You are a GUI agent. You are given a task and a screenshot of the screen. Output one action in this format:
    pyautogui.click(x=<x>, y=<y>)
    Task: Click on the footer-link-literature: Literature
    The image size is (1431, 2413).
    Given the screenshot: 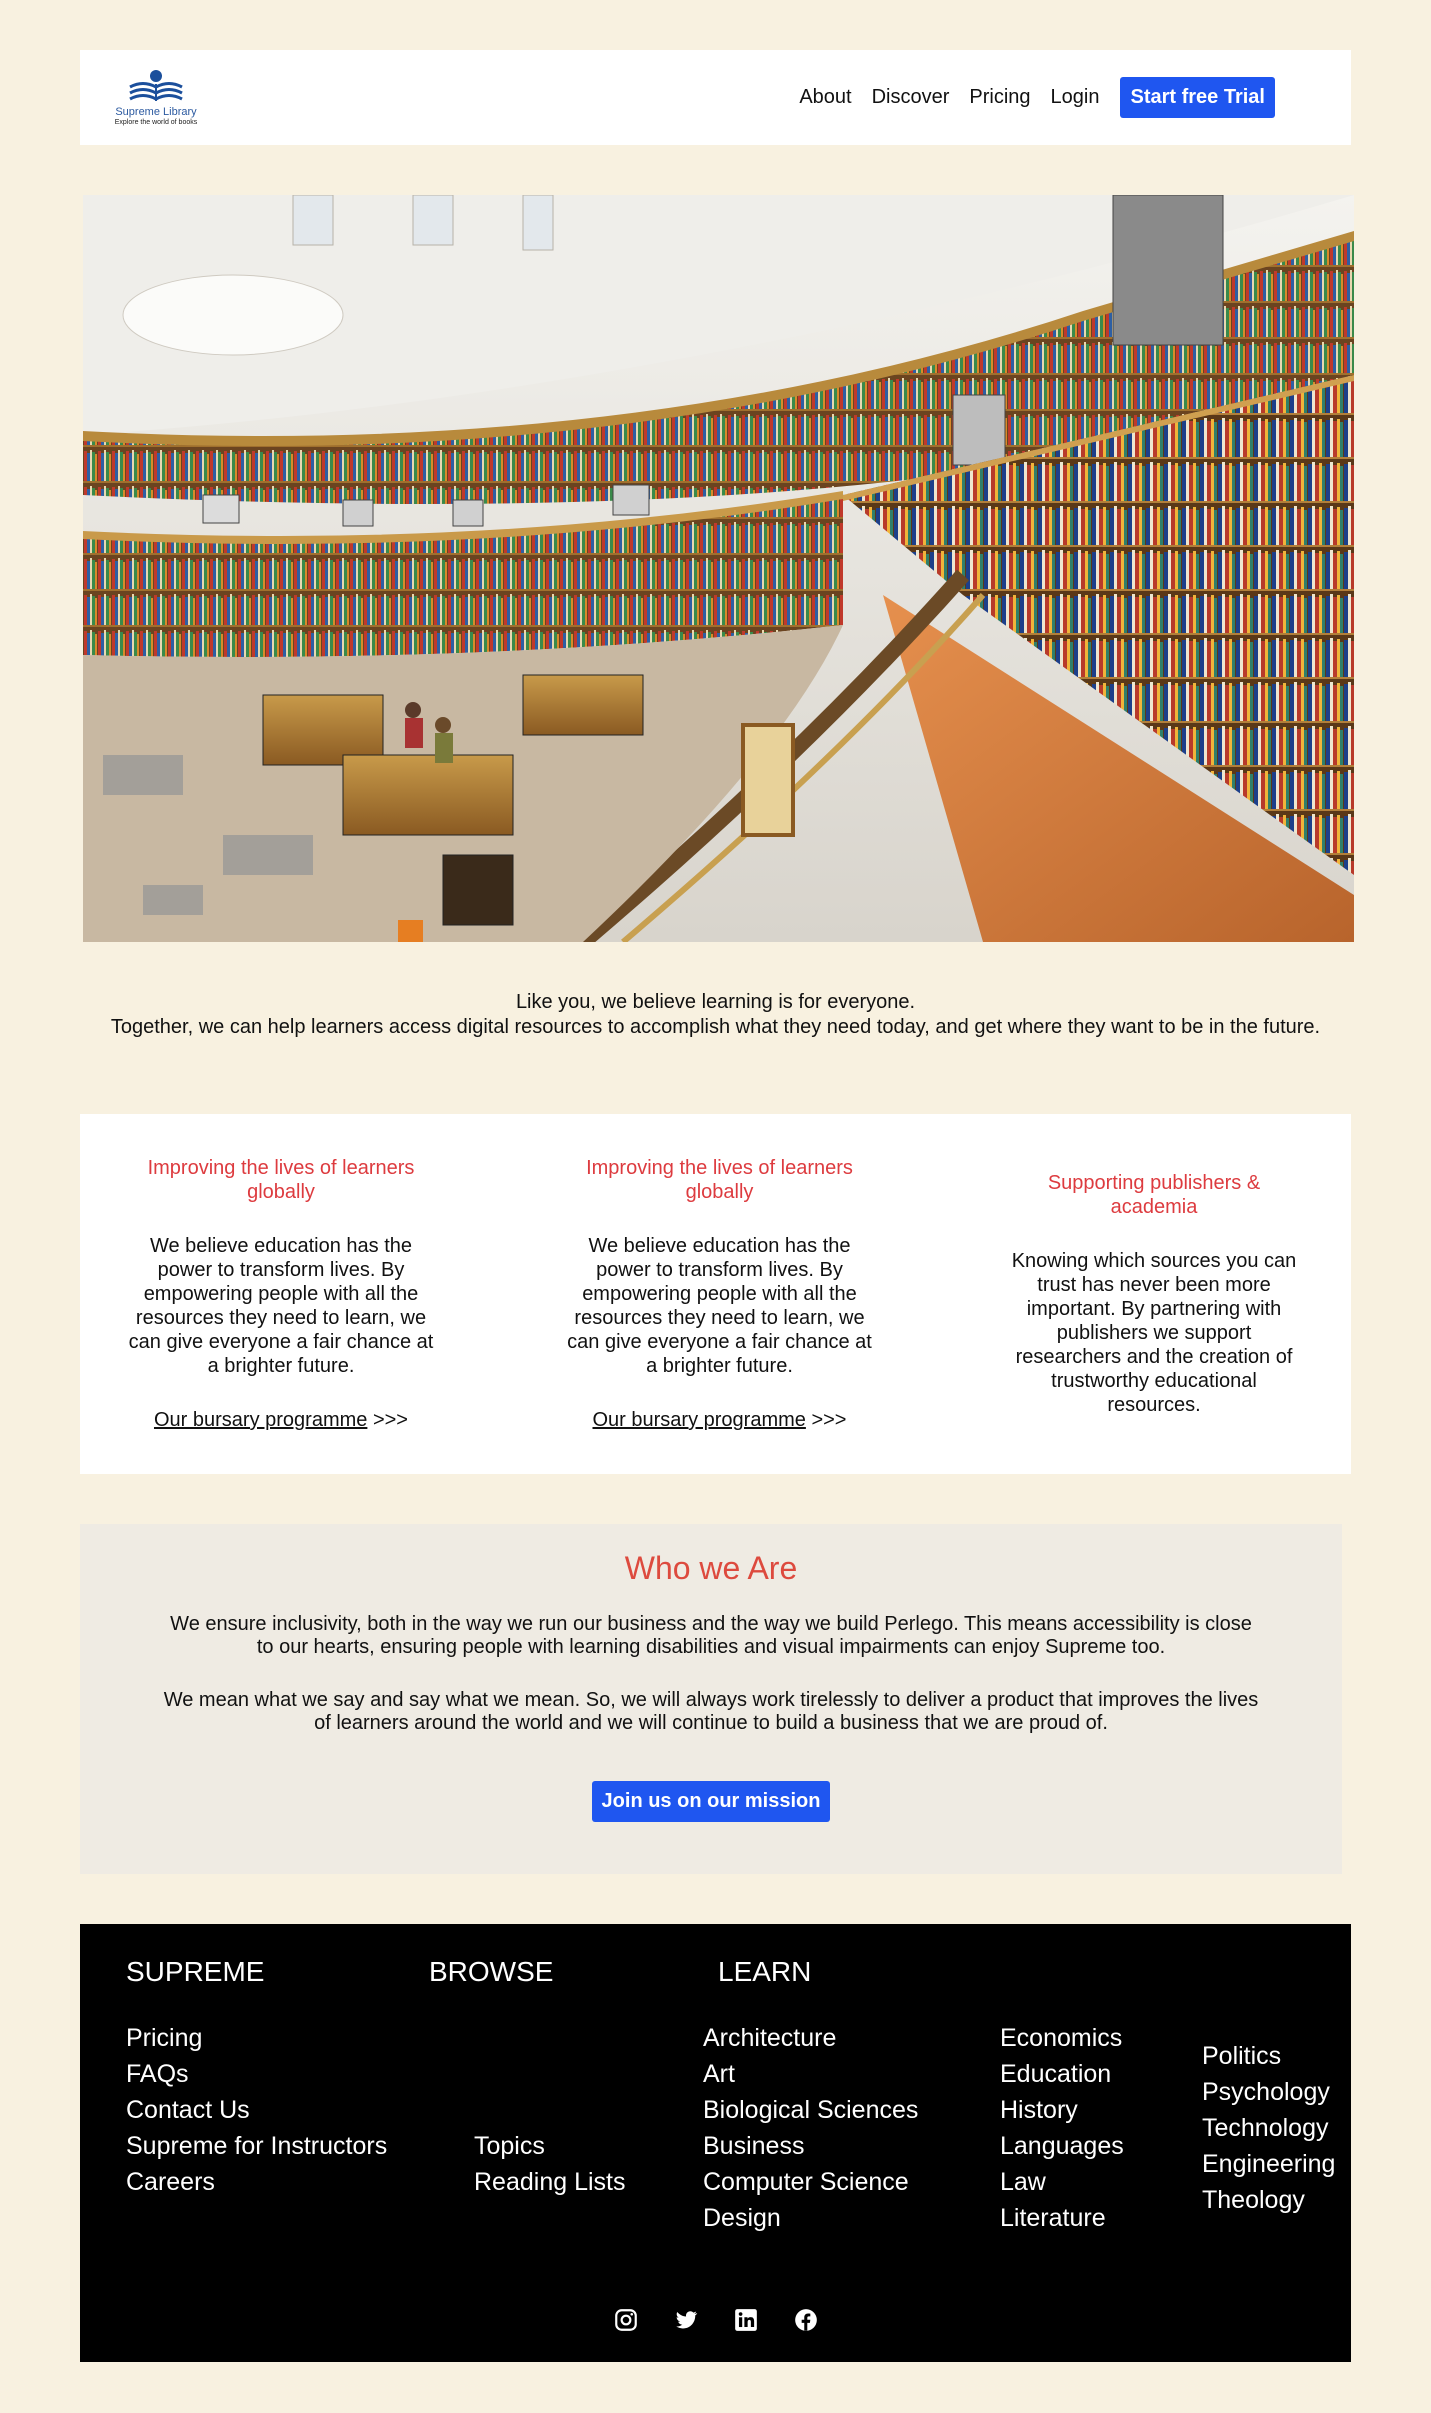 What is the action you would take?
    pyautogui.click(x=1062, y=2218)
    